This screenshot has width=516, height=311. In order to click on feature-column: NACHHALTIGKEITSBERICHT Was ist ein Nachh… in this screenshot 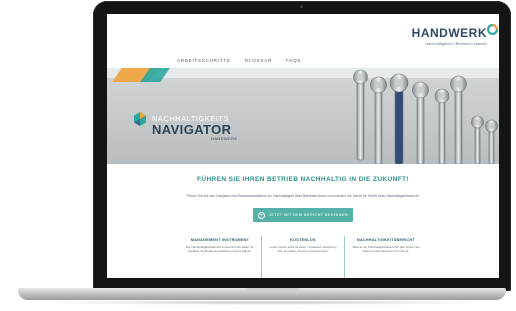, I will do `click(386, 257)`.